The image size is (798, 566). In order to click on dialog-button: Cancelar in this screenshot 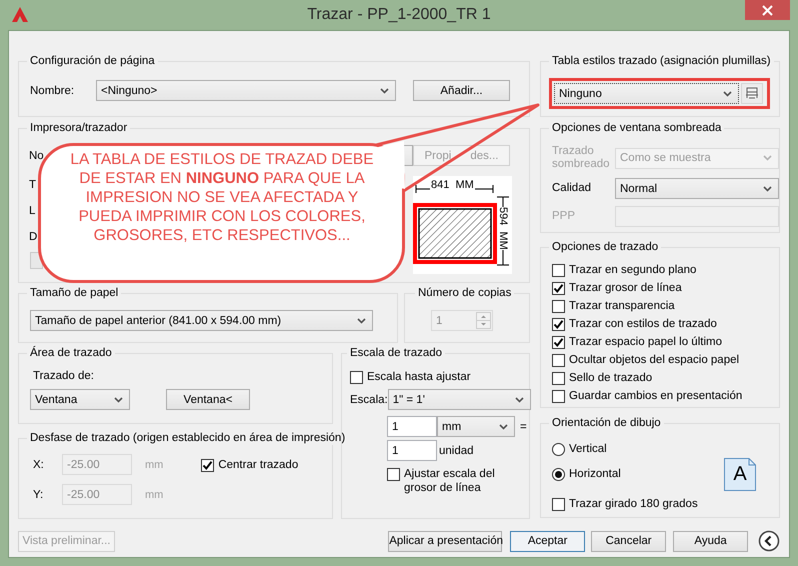, I will do `click(628, 541)`.